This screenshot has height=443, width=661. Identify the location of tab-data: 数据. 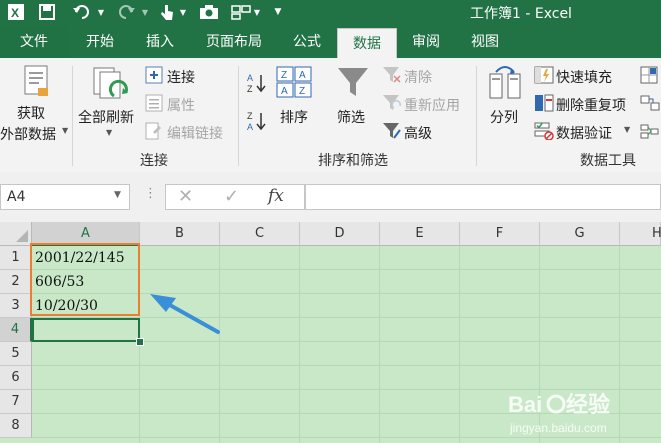
(367, 43).